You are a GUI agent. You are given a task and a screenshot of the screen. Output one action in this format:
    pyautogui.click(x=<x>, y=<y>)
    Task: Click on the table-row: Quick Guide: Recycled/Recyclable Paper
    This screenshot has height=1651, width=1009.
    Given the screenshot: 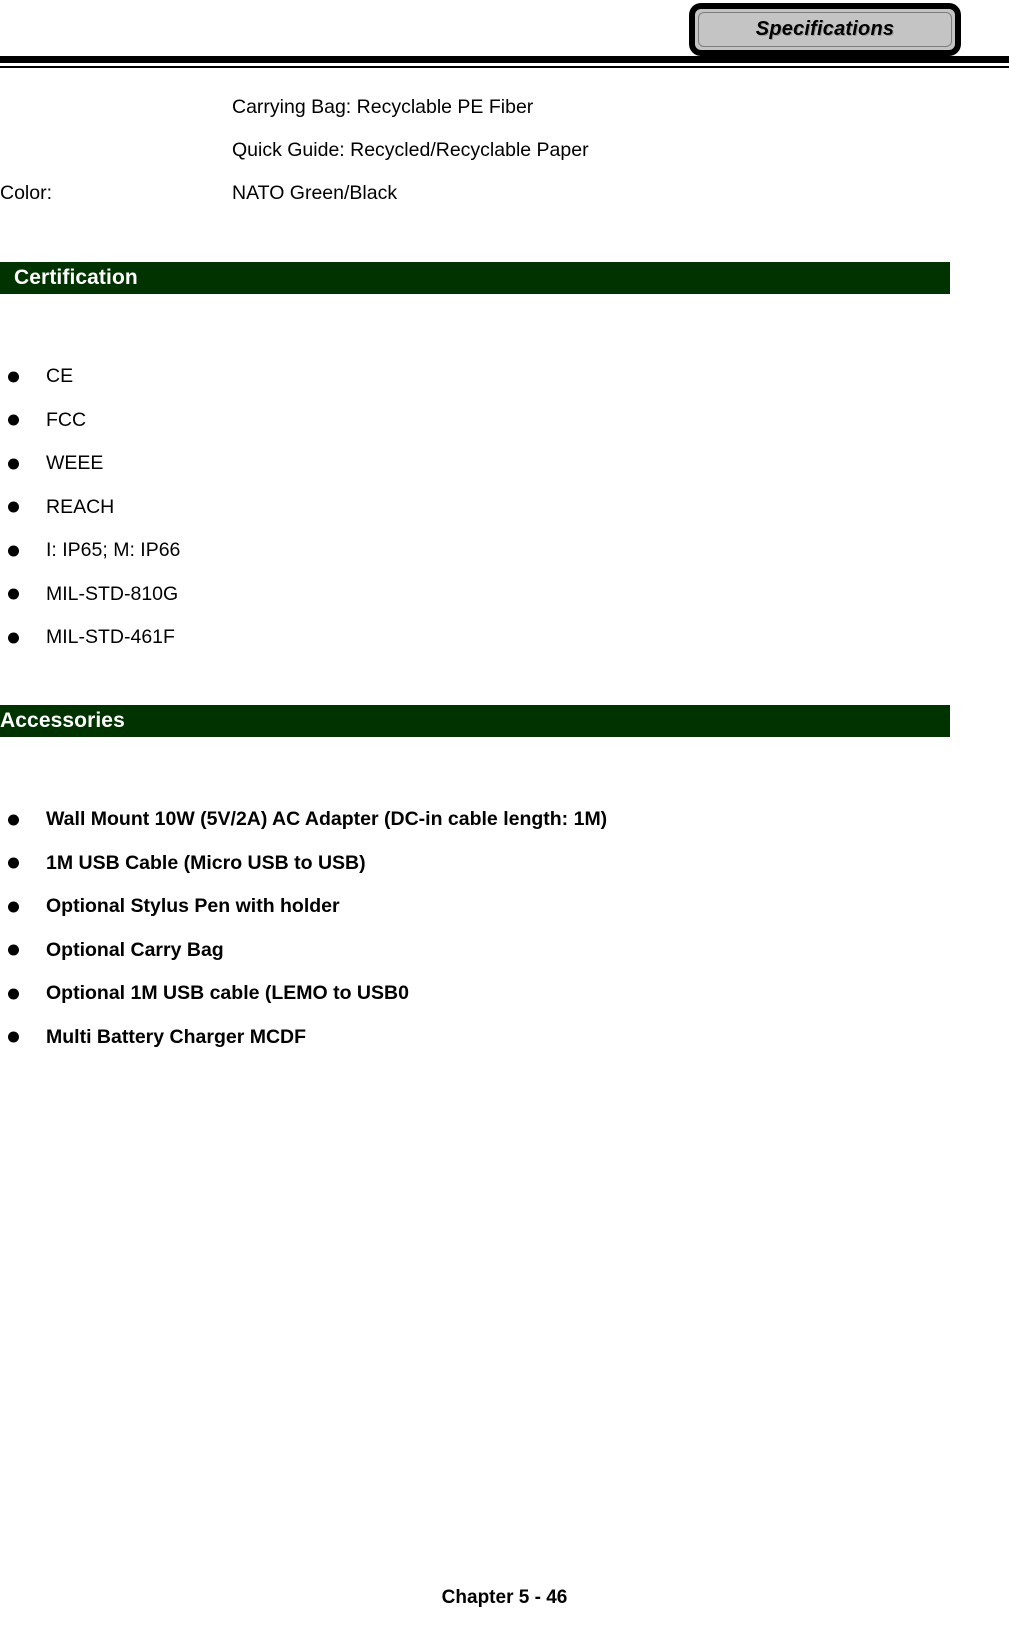 What is the action you would take?
    pyautogui.click(x=504, y=150)
    